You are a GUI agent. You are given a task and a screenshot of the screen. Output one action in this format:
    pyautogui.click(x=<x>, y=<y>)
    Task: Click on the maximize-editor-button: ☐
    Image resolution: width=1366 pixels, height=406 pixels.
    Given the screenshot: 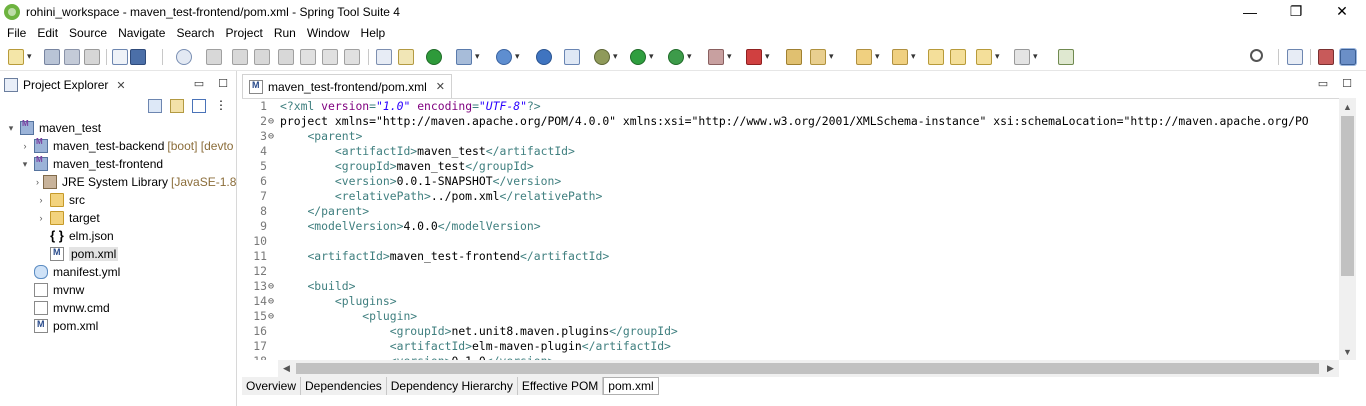 What is the action you would take?
    pyautogui.click(x=1347, y=83)
    